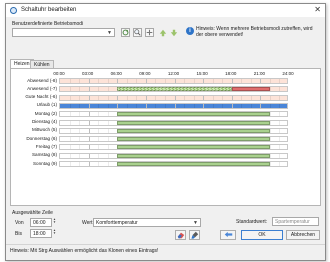 Image resolution: width=330 pixels, height=262 pixels. What do you see at coordinates (109, 33) in the screenshot?
I see `chevron-down-icon: ▼` at bounding box center [109, 33].